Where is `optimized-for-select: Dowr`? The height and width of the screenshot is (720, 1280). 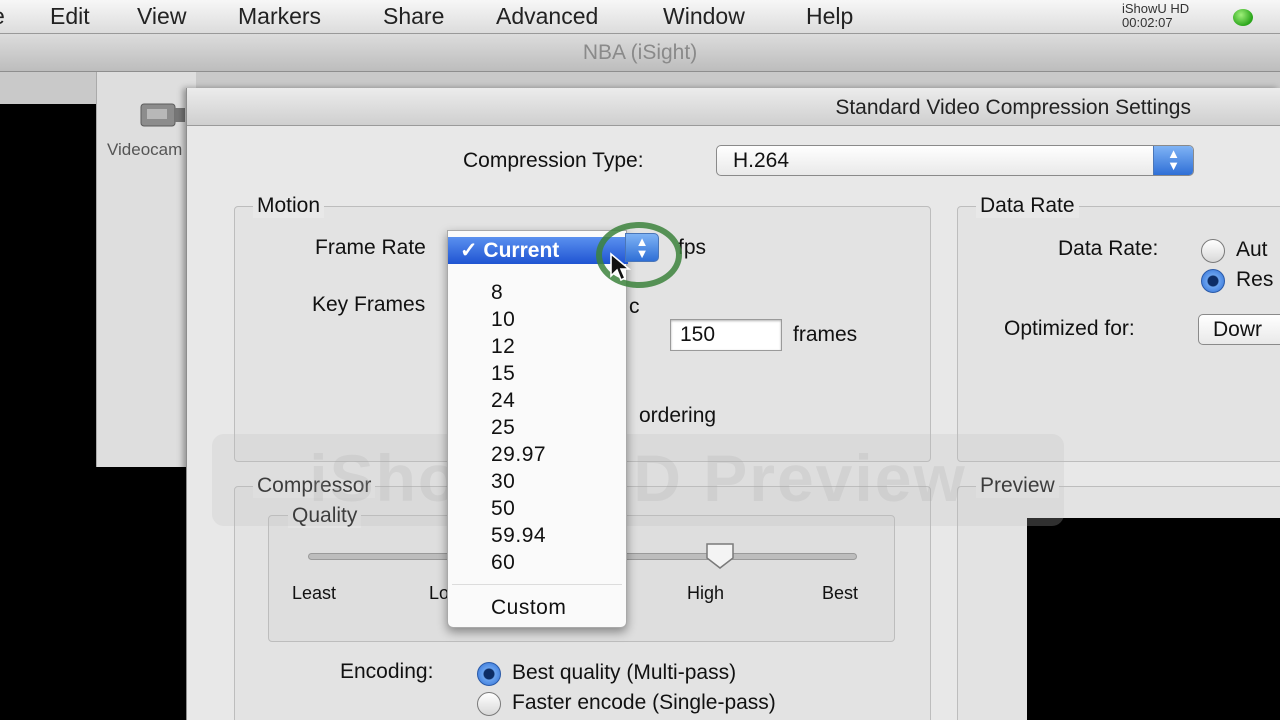
optimized-for-select: Dowr is located at coordinates (1239, 329).